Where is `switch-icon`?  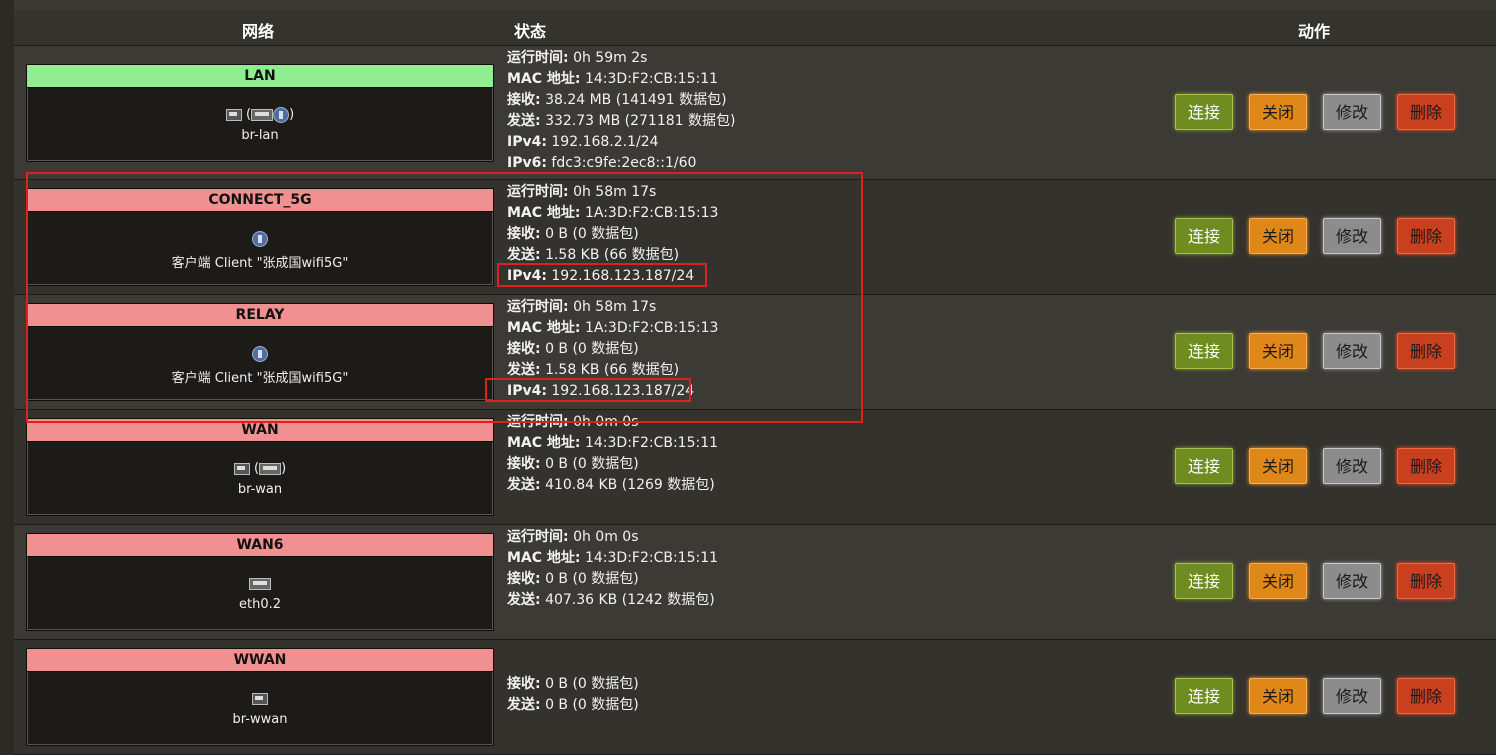
switch-icon is located at coordinates (260, 583).